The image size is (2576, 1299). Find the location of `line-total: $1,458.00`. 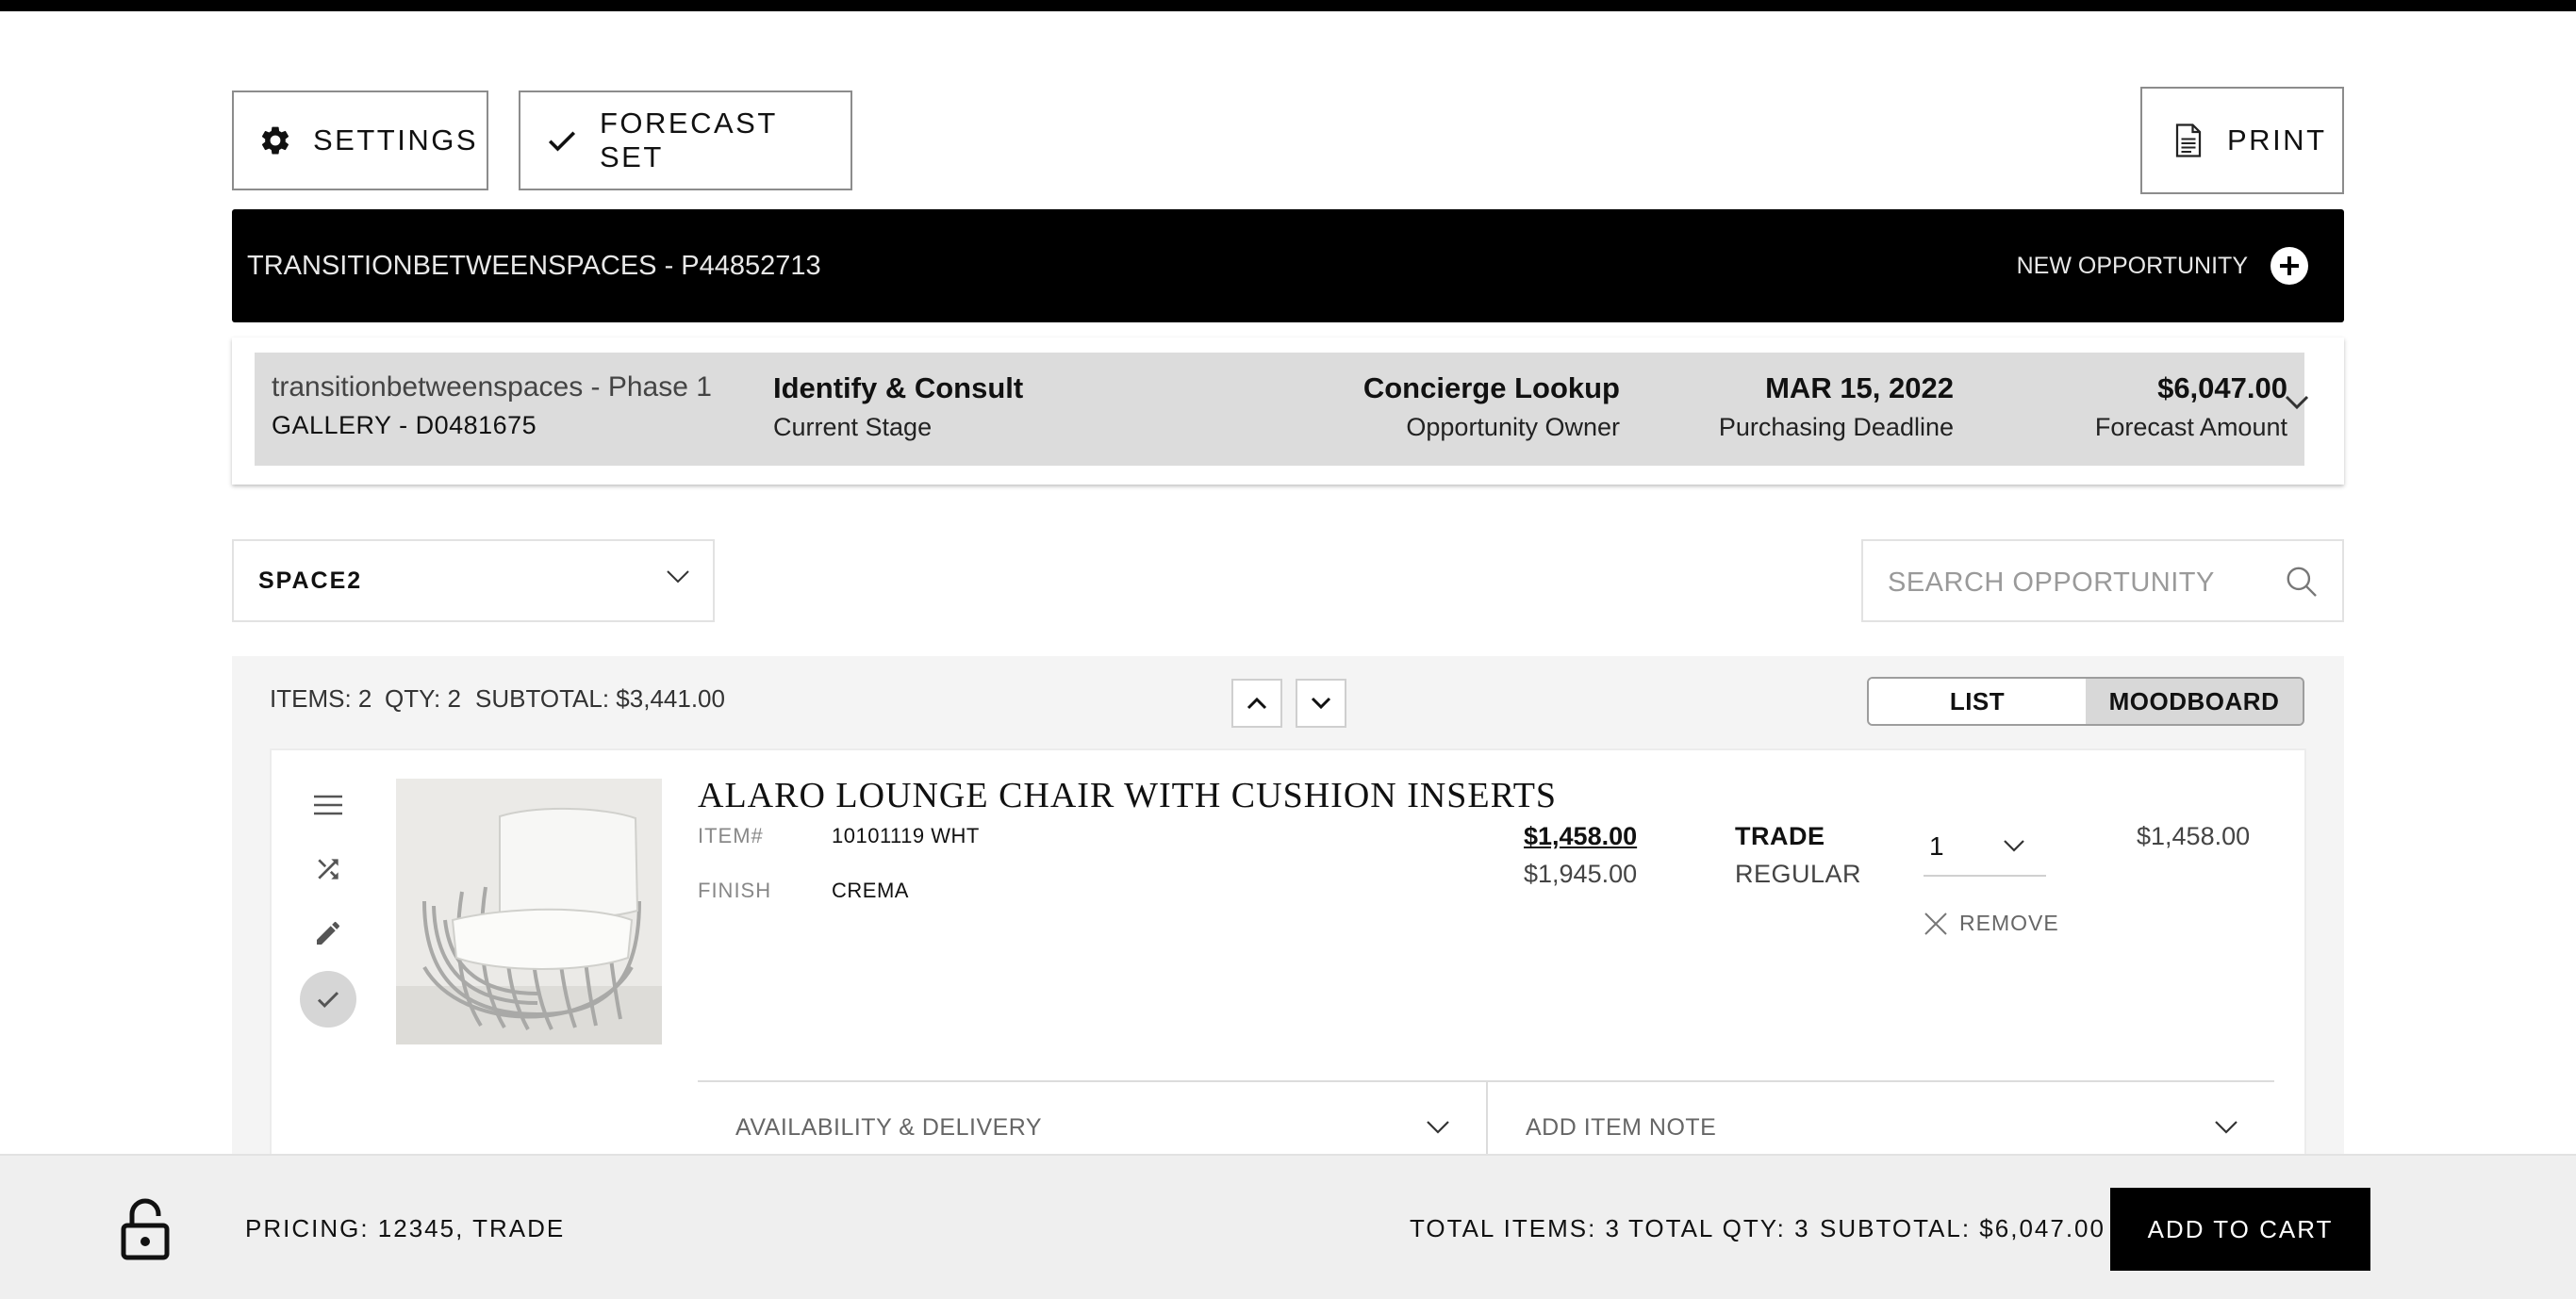

line-total: $1,458.00 is located at coordinates (2194, 836).